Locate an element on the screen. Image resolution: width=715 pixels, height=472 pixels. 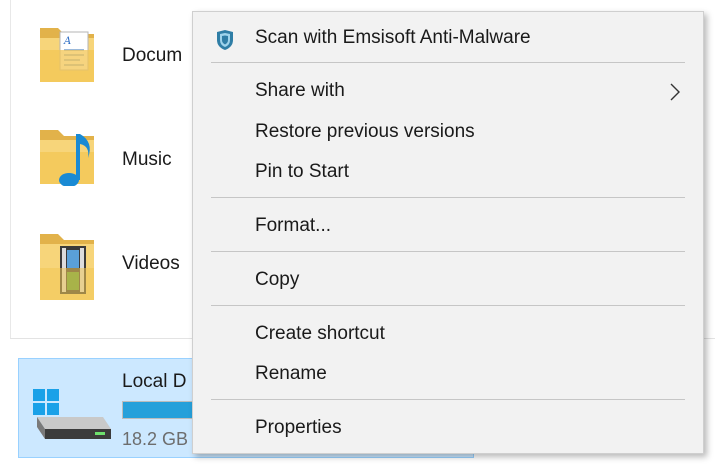
music-folder-icon is located at coordinates (67, 155).